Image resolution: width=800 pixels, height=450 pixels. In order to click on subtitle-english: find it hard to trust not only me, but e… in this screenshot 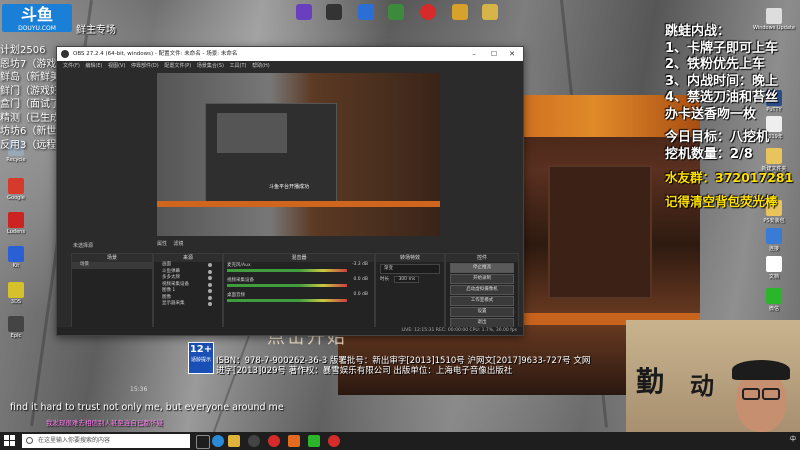, I will do `click(147, 407)`.